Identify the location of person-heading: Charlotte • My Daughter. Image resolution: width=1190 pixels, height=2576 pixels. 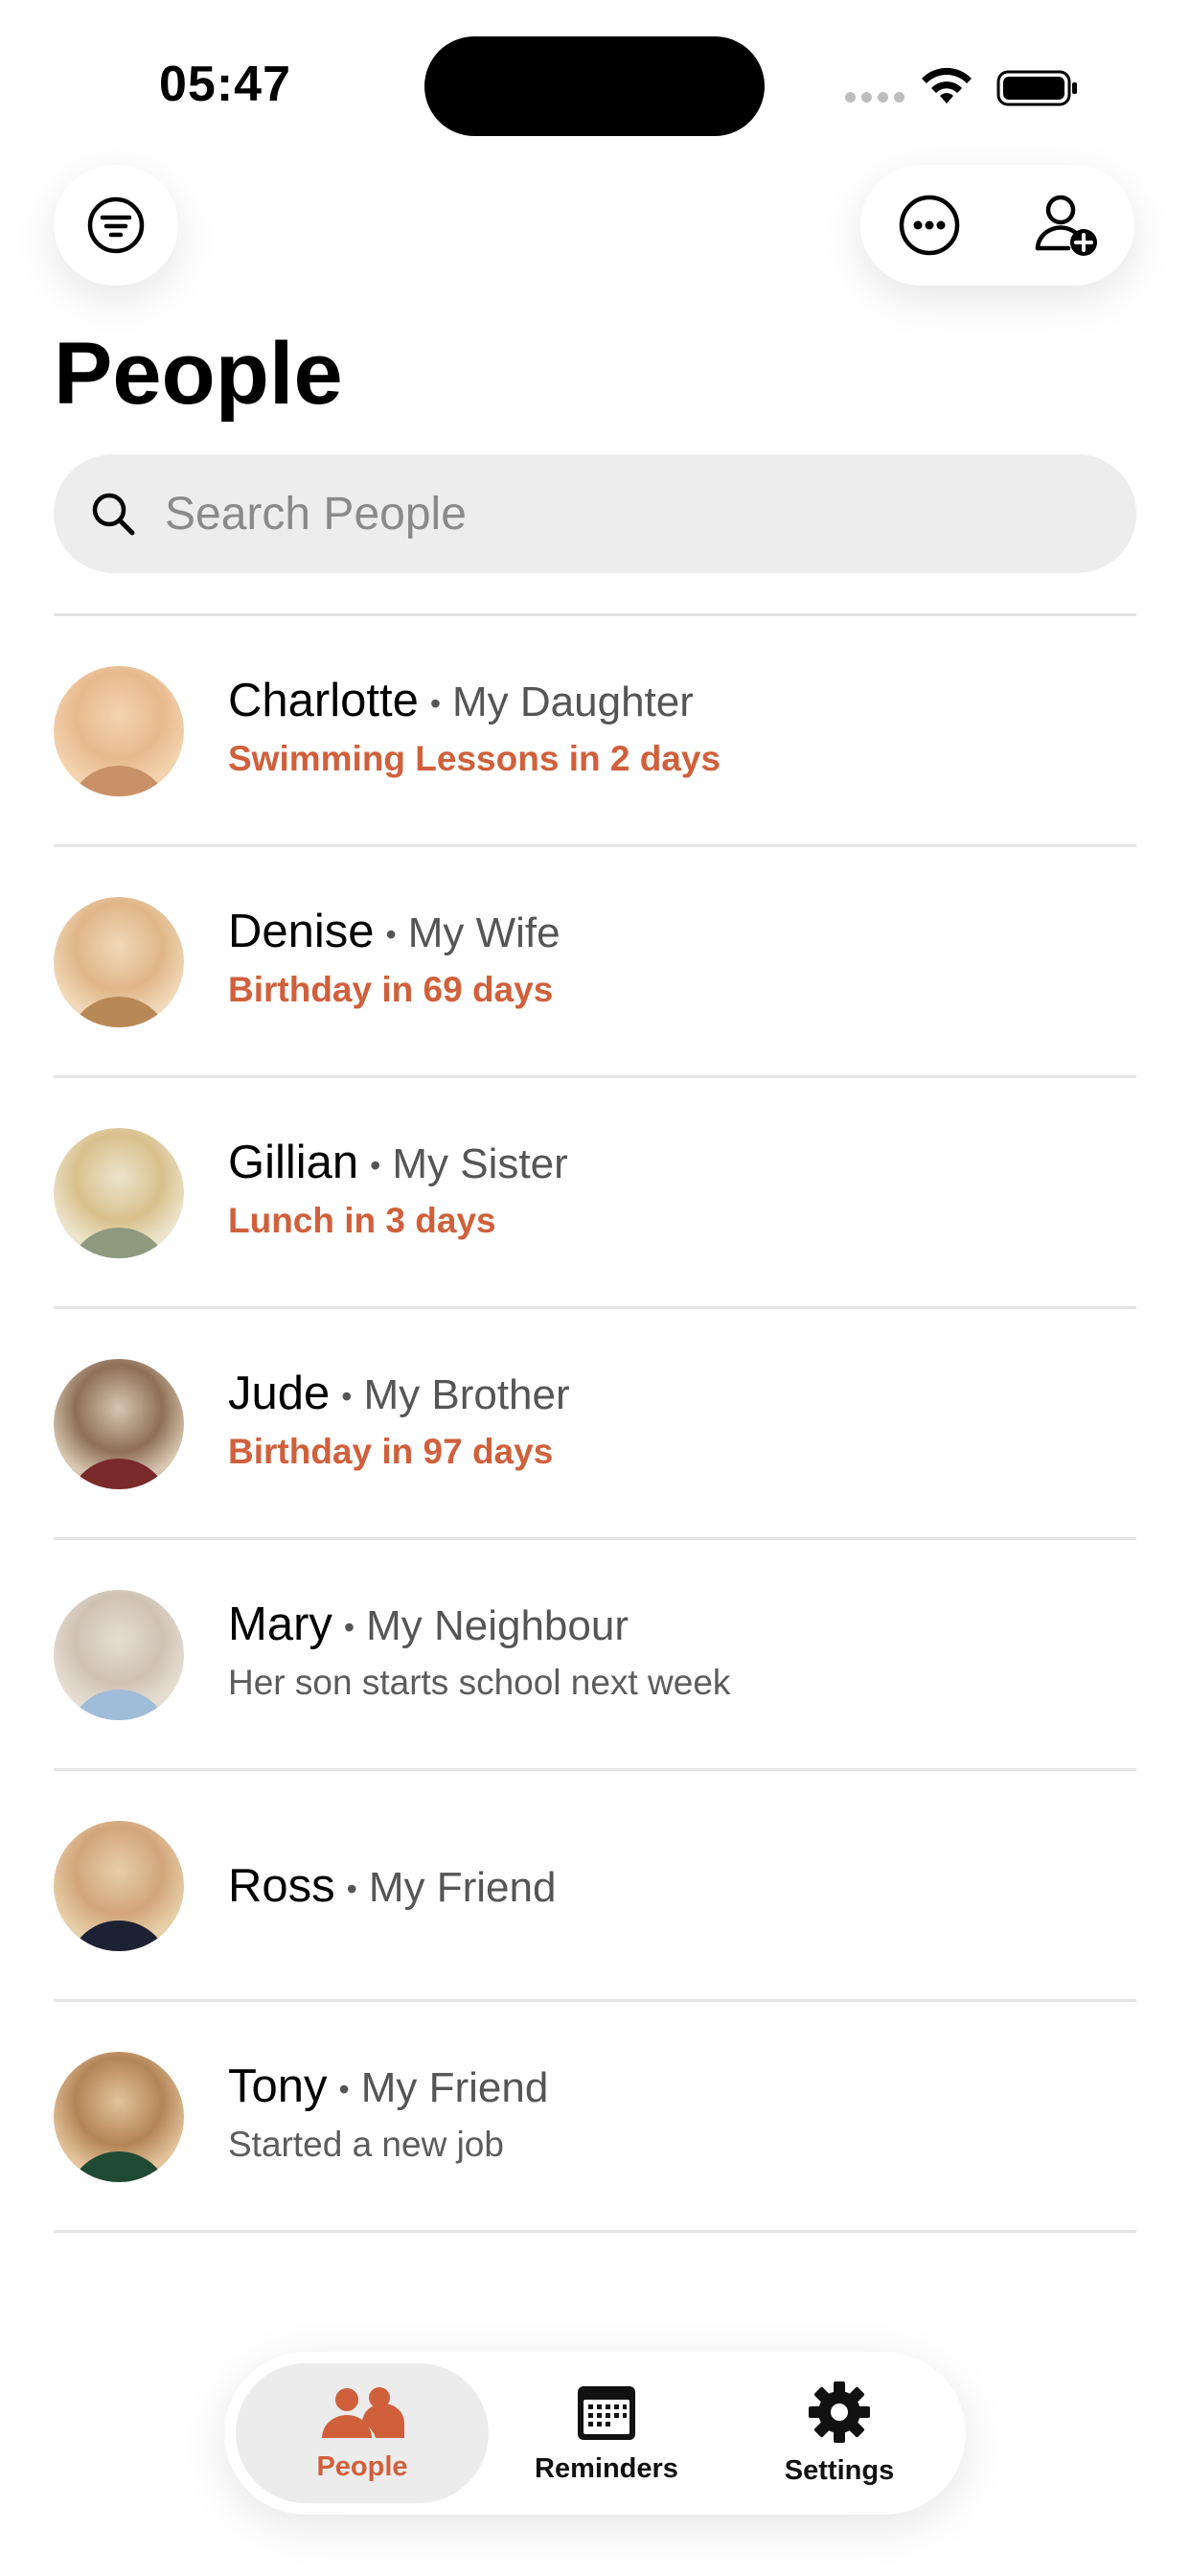
(475, 700).